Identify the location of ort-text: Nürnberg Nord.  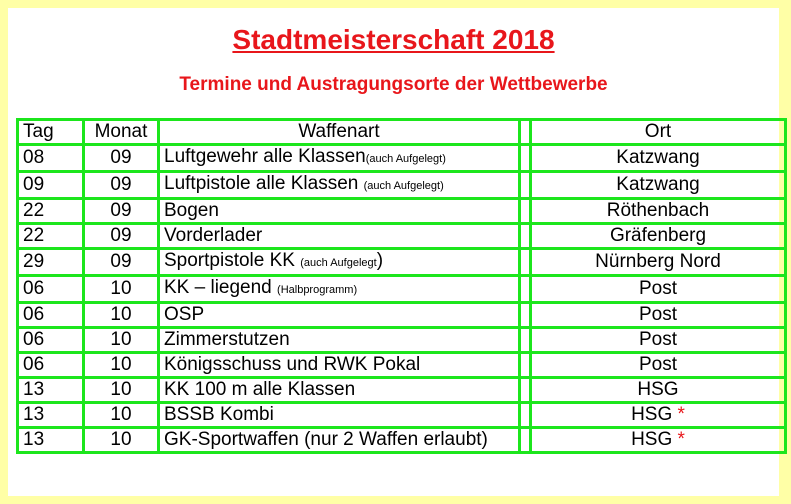
(658, 262).